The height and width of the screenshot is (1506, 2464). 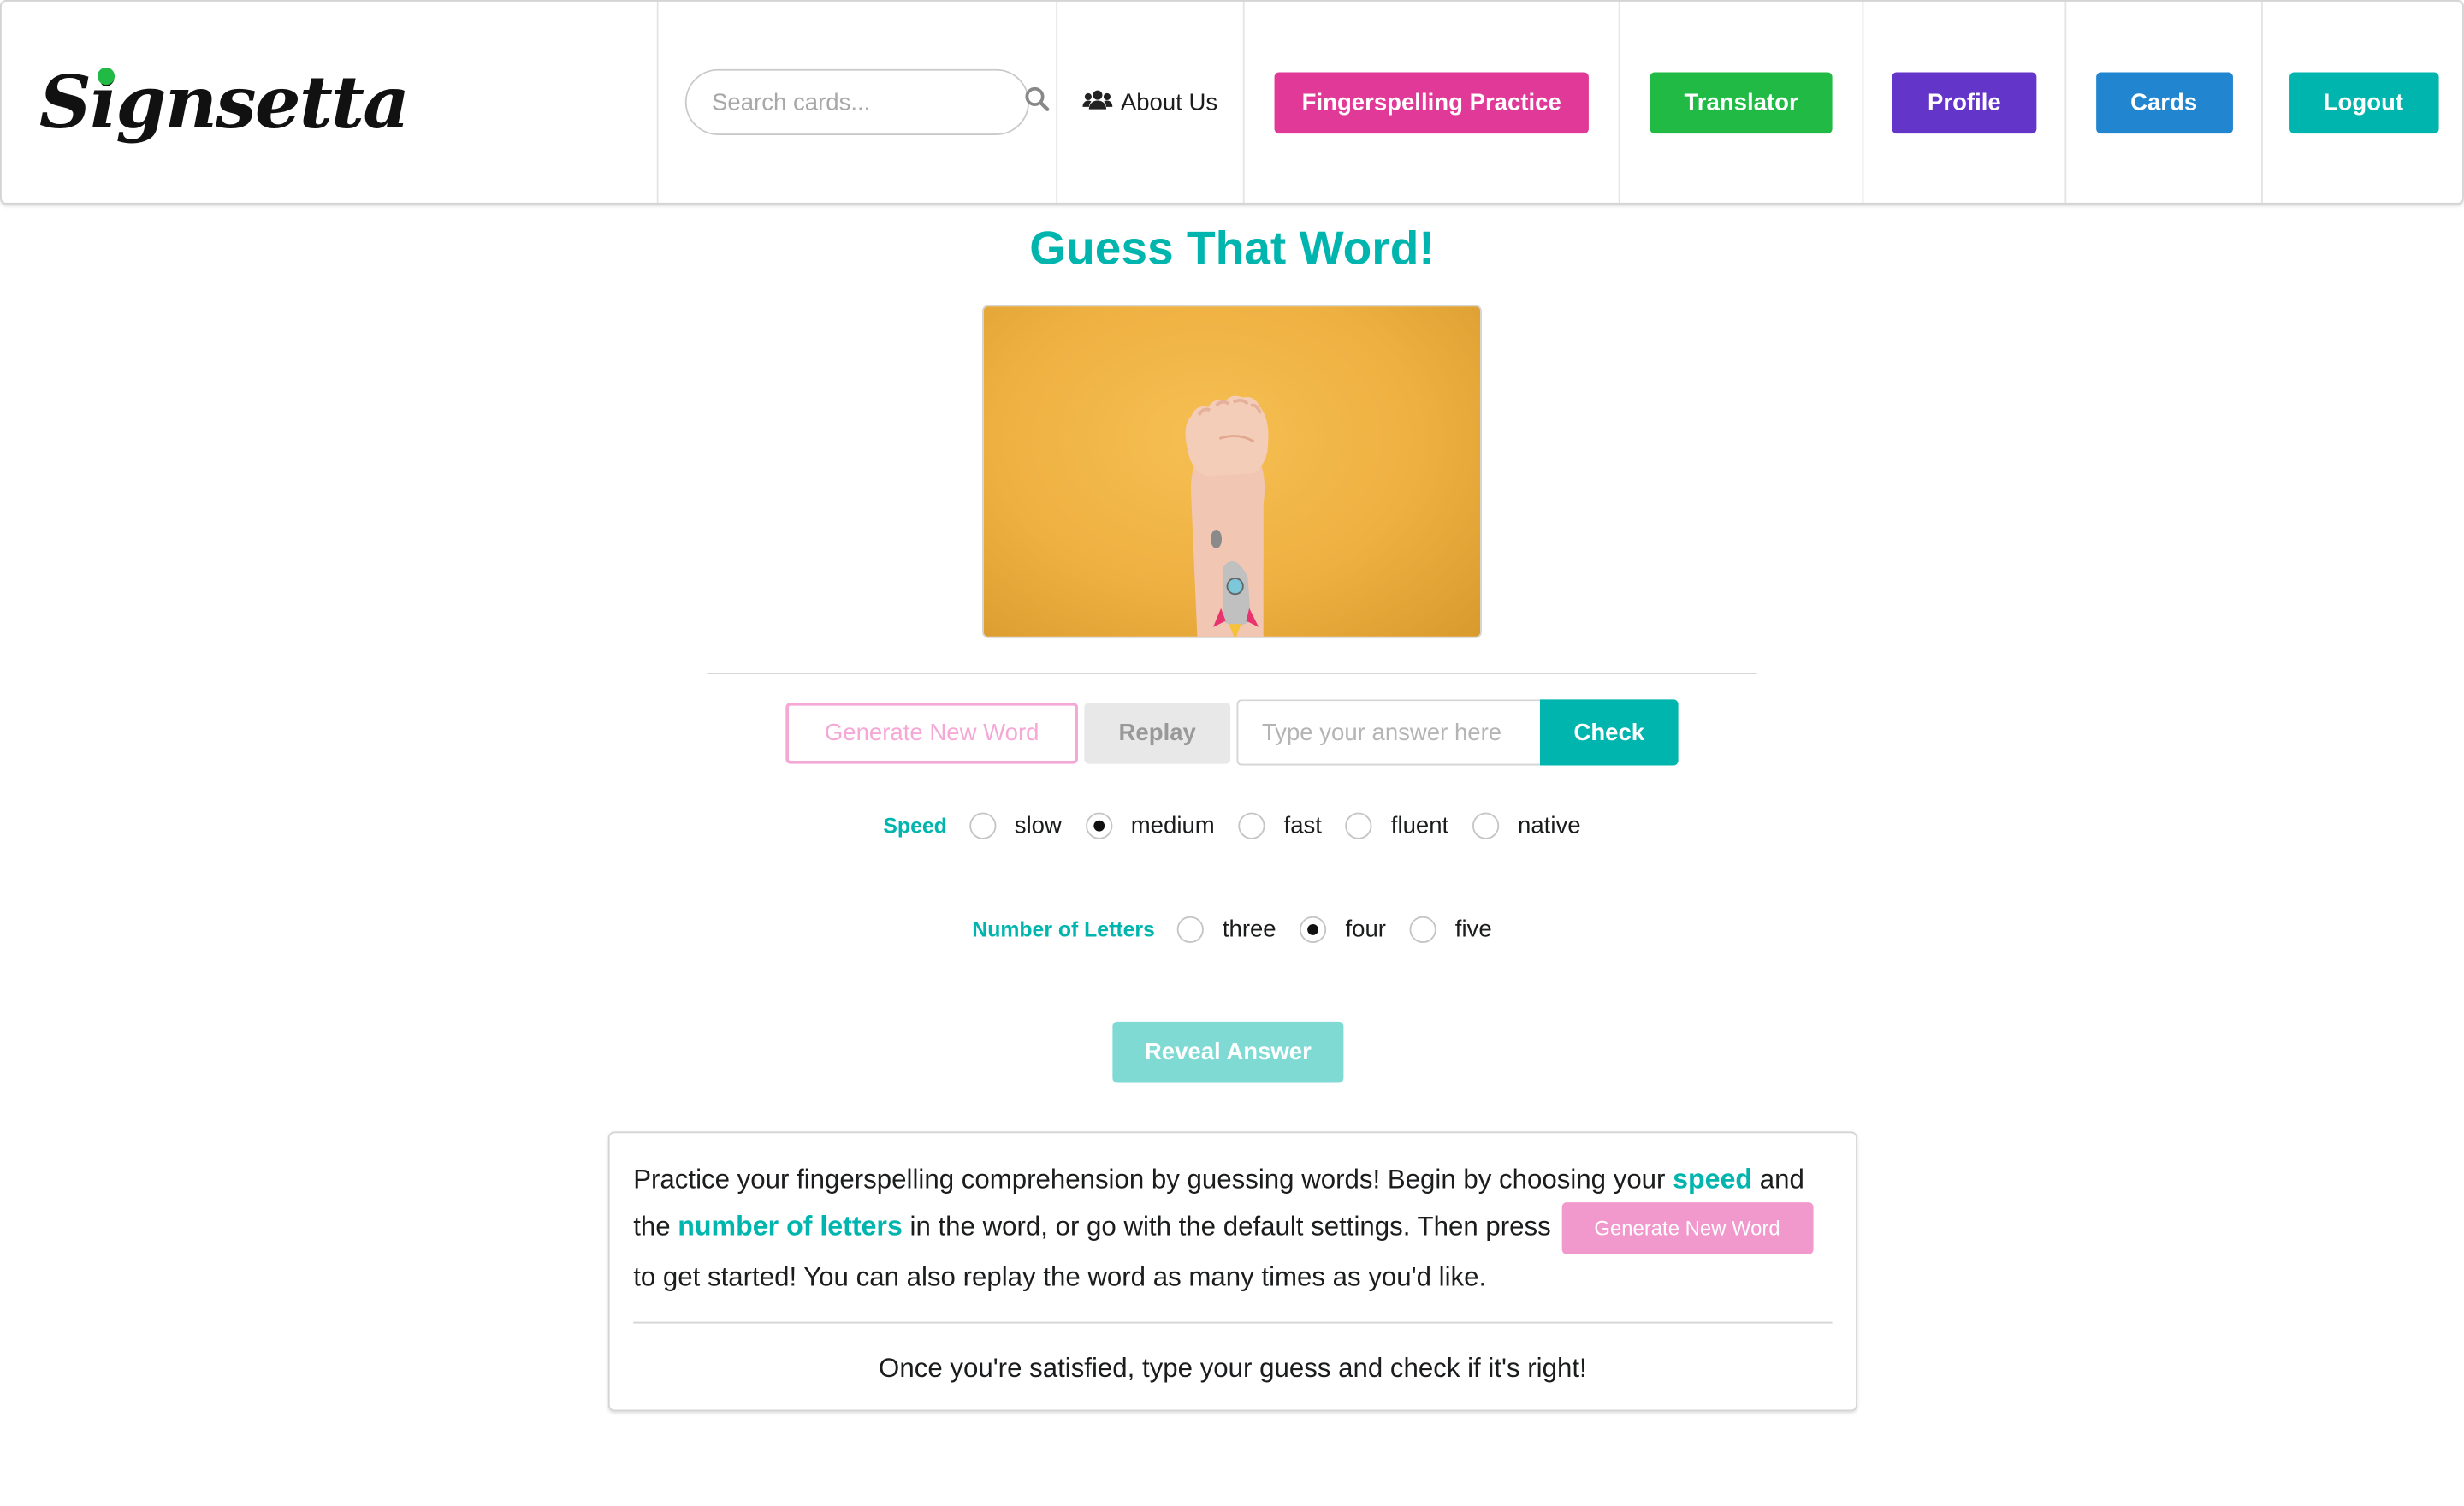 What do you see at coordinates (1549, 826) in the screenshot?
I see `speed-option-label: native` at bounding box center [1549, 826].